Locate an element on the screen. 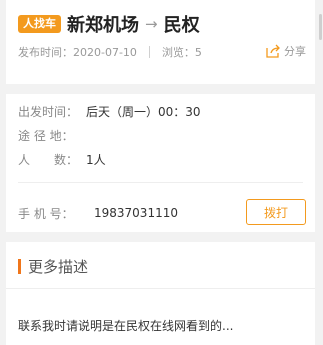  people-value: 1人 is located at coordinates (96, 159).